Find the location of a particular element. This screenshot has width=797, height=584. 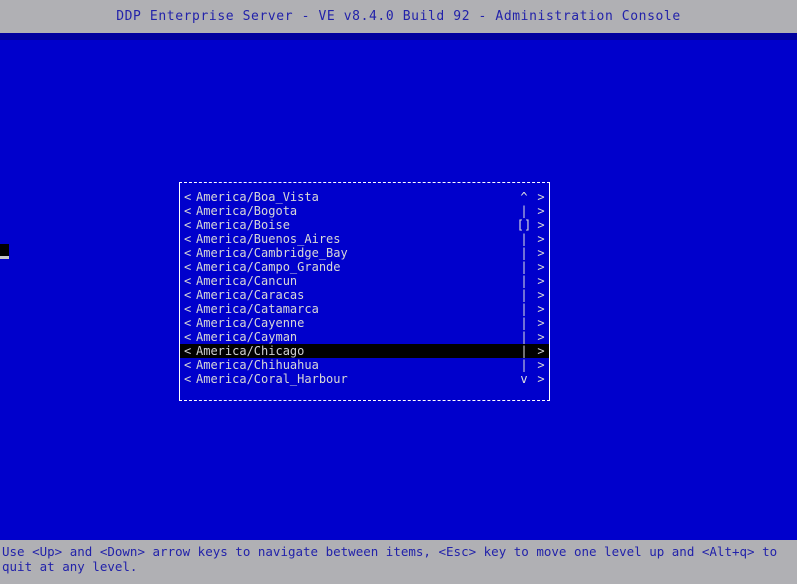

menu-item-label: America/Chicago is located at coordinates (250, 351).